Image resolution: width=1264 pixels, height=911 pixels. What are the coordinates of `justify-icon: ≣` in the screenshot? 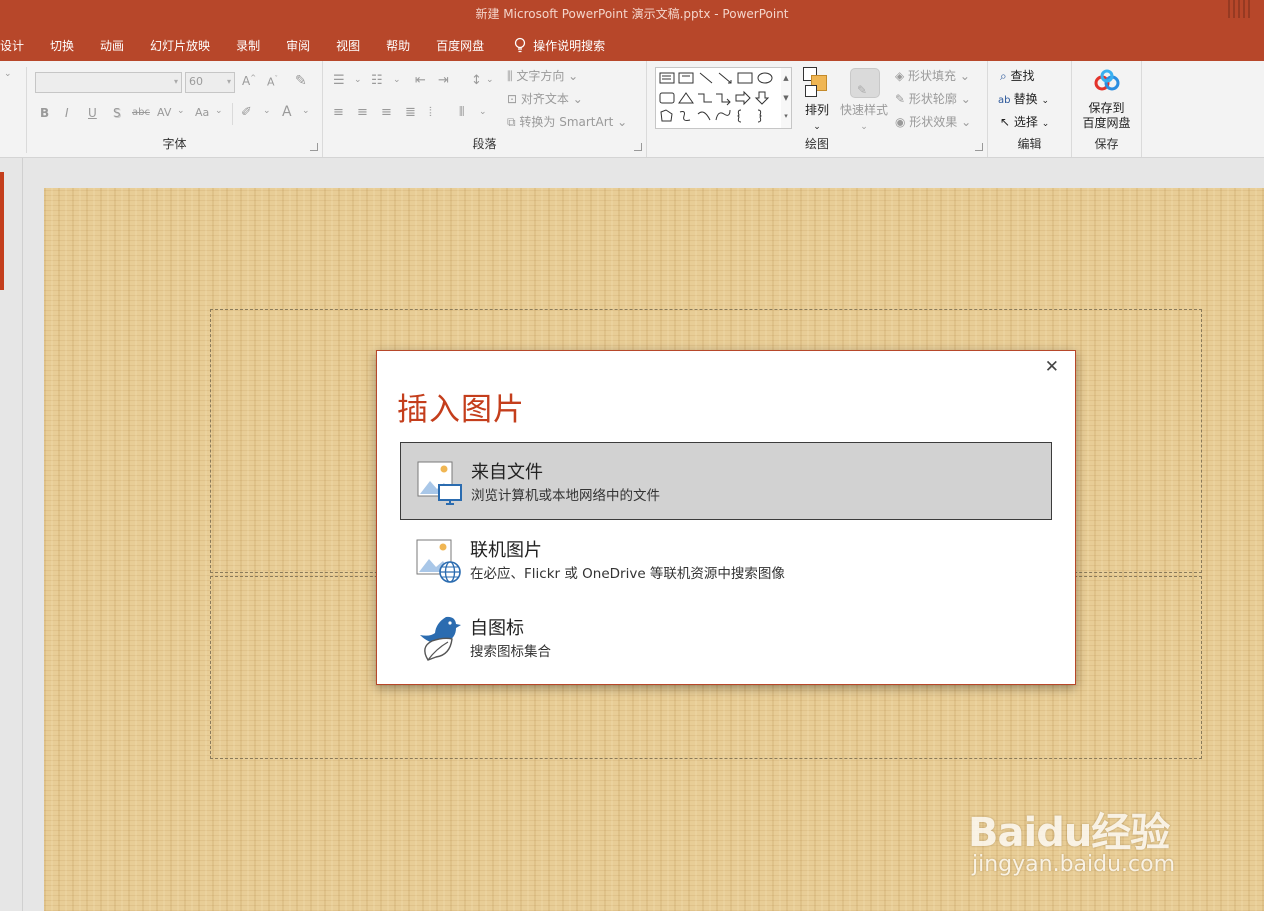 It's located at (410, 112).